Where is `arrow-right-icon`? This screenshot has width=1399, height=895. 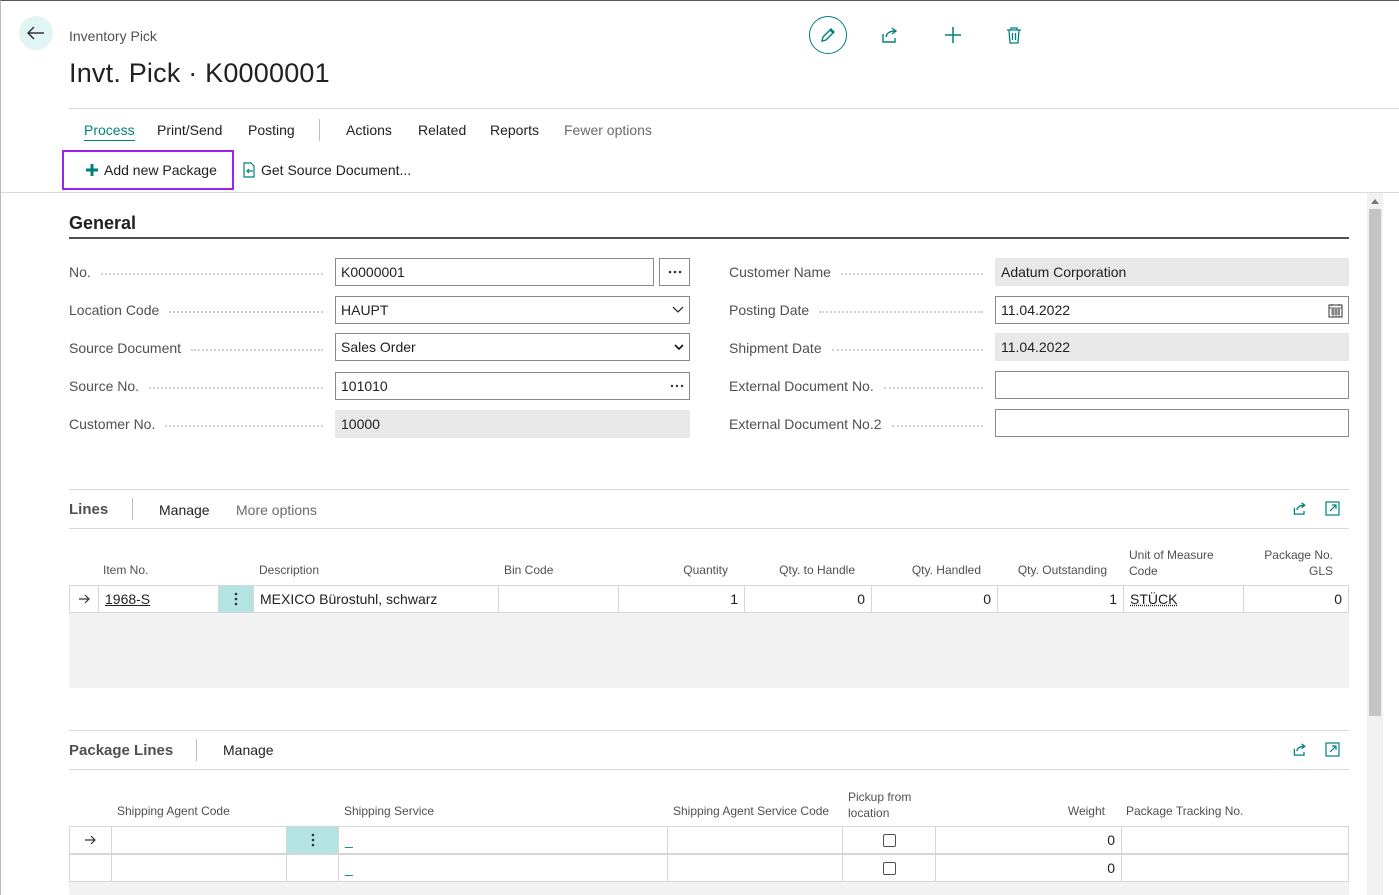
arrow-right-icon is located at coordinates (84, 599).